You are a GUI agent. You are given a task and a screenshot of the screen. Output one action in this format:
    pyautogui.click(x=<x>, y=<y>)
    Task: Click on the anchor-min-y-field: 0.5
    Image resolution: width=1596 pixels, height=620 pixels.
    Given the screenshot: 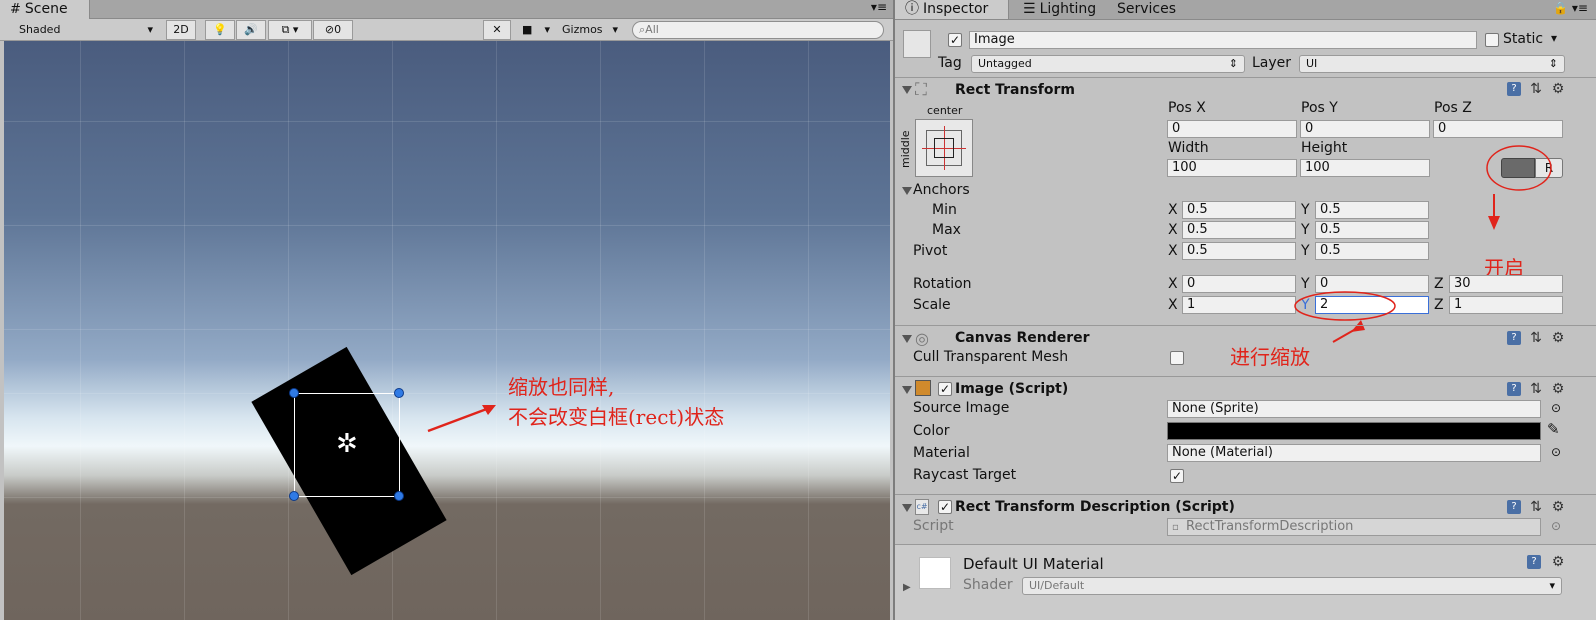 What is the action you would take?
    pyautogui.click(x=1372, y=210)
    